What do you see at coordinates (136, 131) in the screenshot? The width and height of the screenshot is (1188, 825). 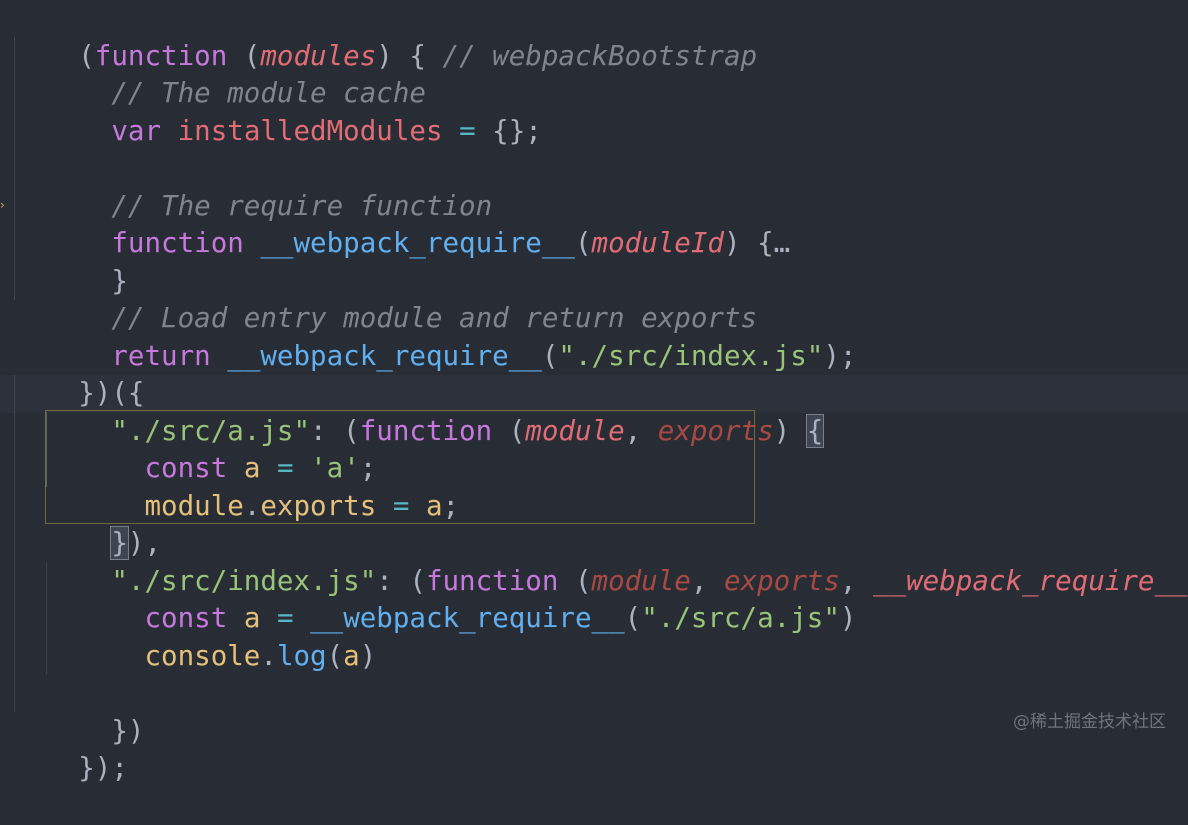 I see `token-keyword: var` at bounding box center [136, 131].